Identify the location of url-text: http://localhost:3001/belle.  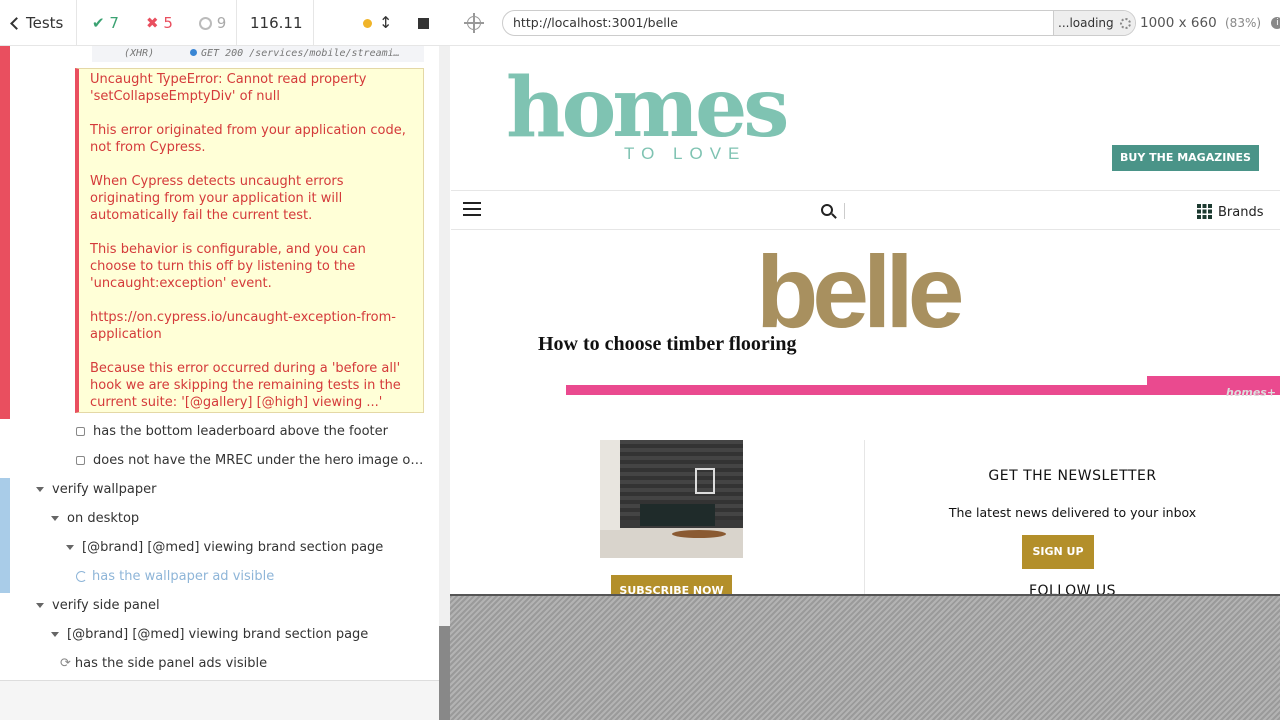
(595, 22).